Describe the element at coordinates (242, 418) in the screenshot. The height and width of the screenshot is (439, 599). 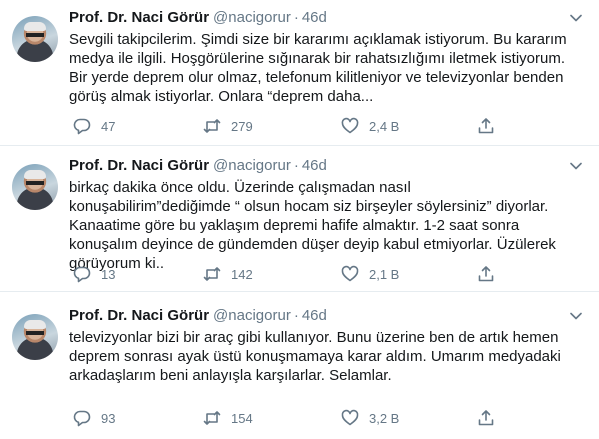
I see `retweet-count: 154` at that location.